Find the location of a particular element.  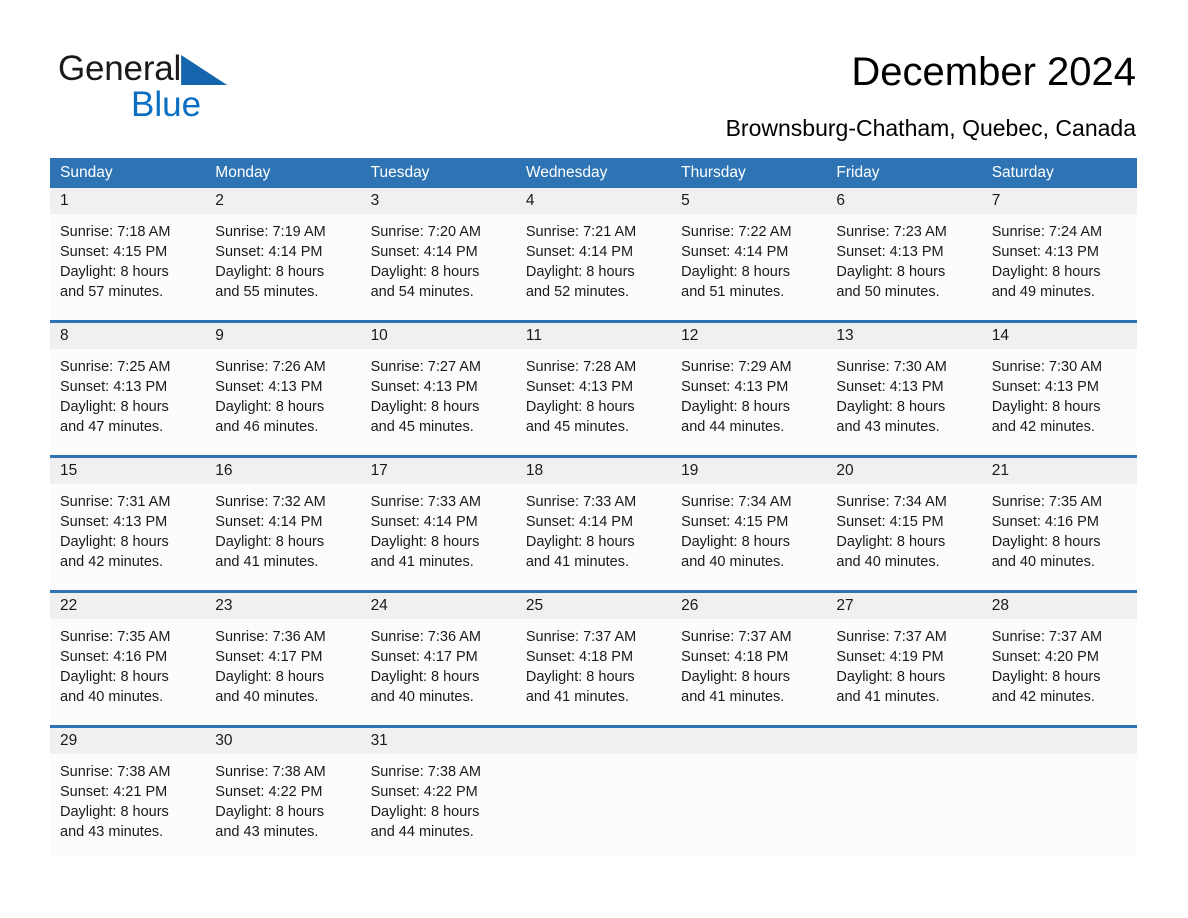

day-number: 1 is located at coordinates (64, 200).